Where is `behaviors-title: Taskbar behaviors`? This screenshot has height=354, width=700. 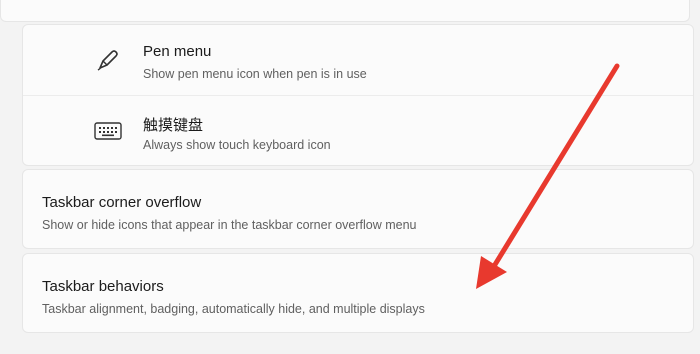 behaviors-title: Taskbar behaviors is located at coordinates (103, 286).